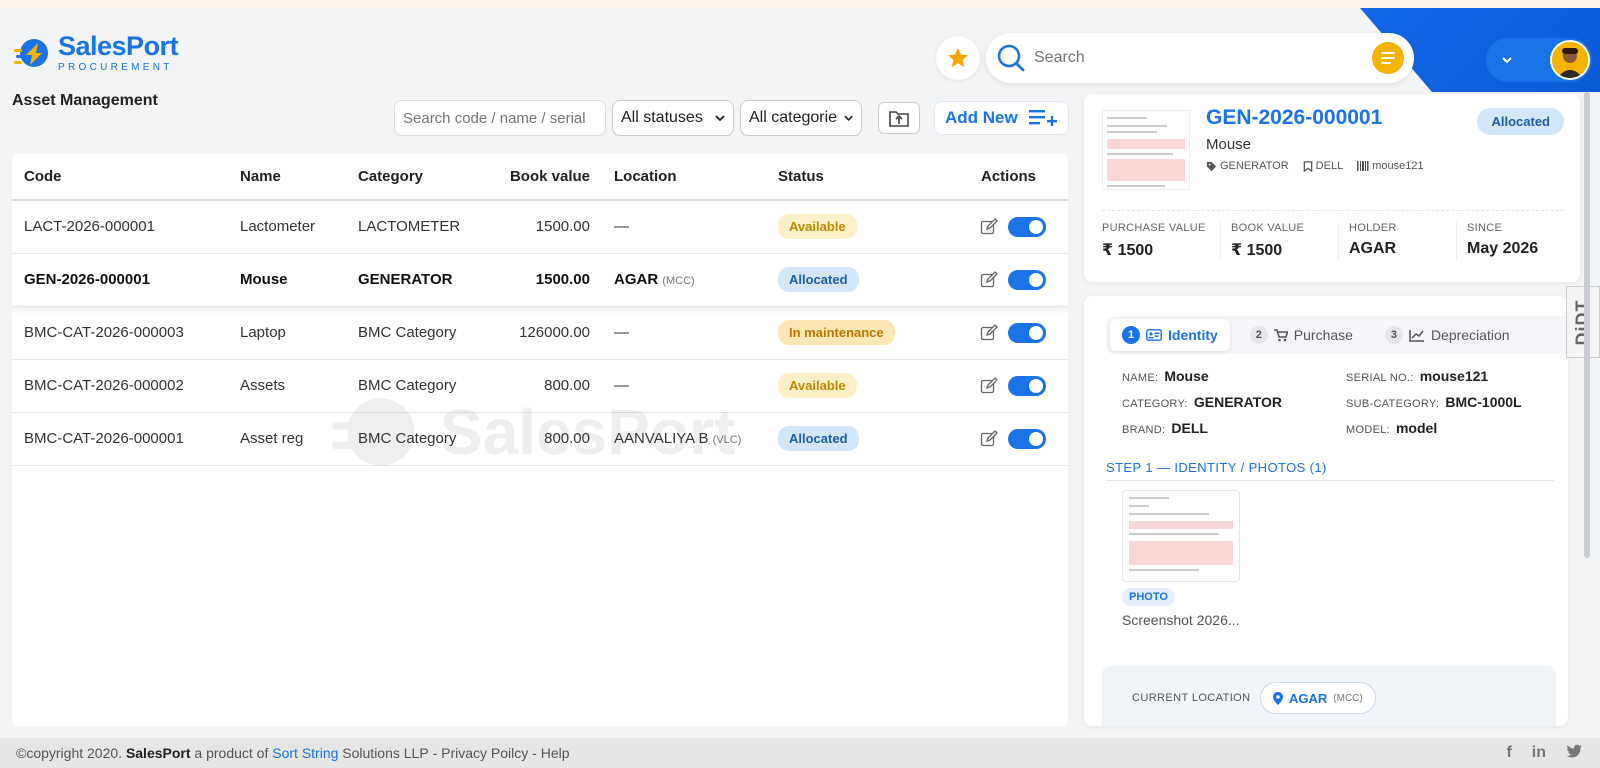  What do you see at coordinates (1279, 241) in the screenshot?
I see `summary-metric: BOOK VALUE ₹ 1500` at bounding box center [1279, 241].